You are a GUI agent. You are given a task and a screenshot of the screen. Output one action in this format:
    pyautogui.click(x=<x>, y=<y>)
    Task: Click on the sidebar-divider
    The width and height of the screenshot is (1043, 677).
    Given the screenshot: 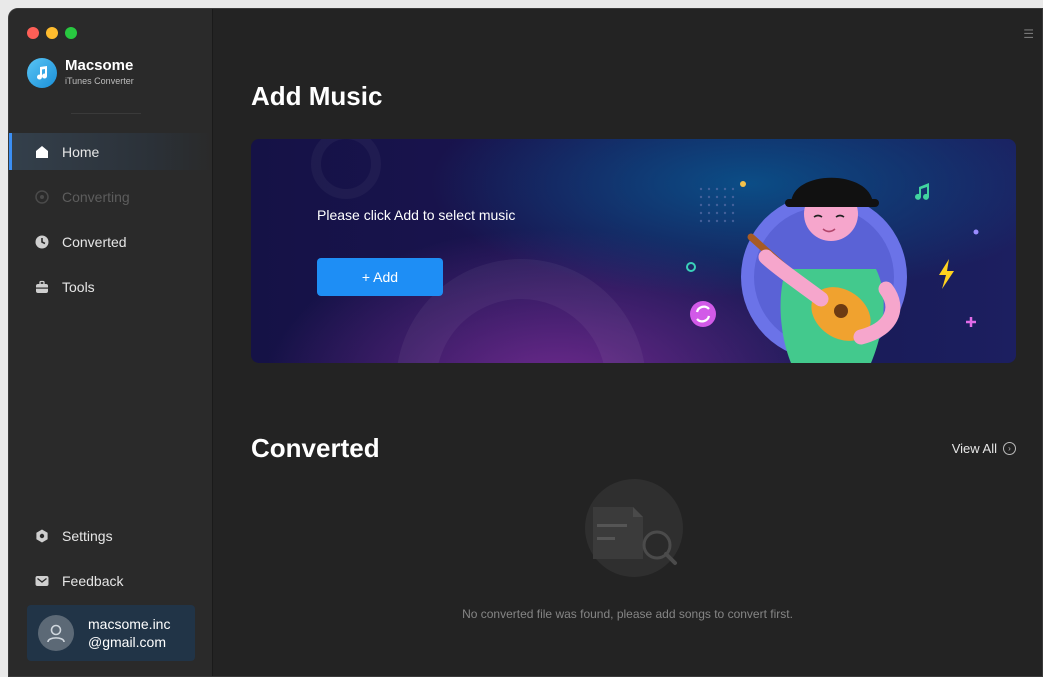 What is the action you would take?
    pyautogui.click(x=106, y=113)
    